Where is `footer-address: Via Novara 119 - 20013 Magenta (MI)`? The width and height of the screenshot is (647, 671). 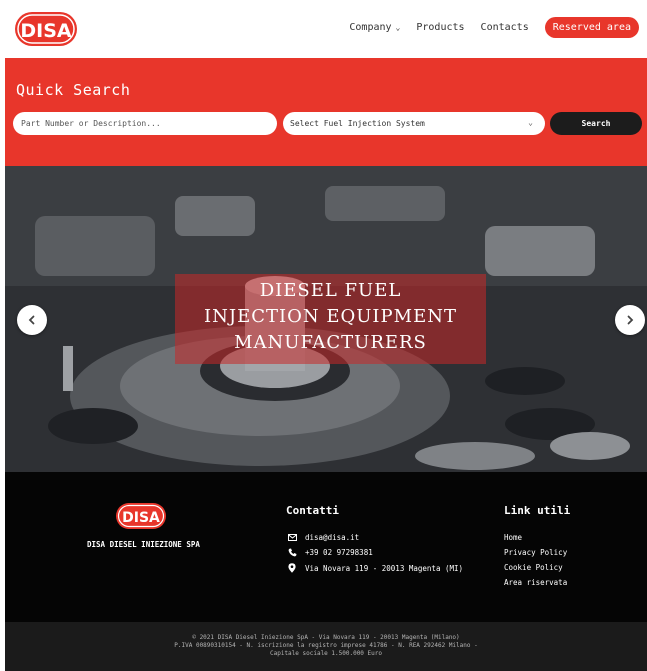
footer-address: Via Novara 119 - 20013 Magenta (MI) is located at coordinates (374, 568).